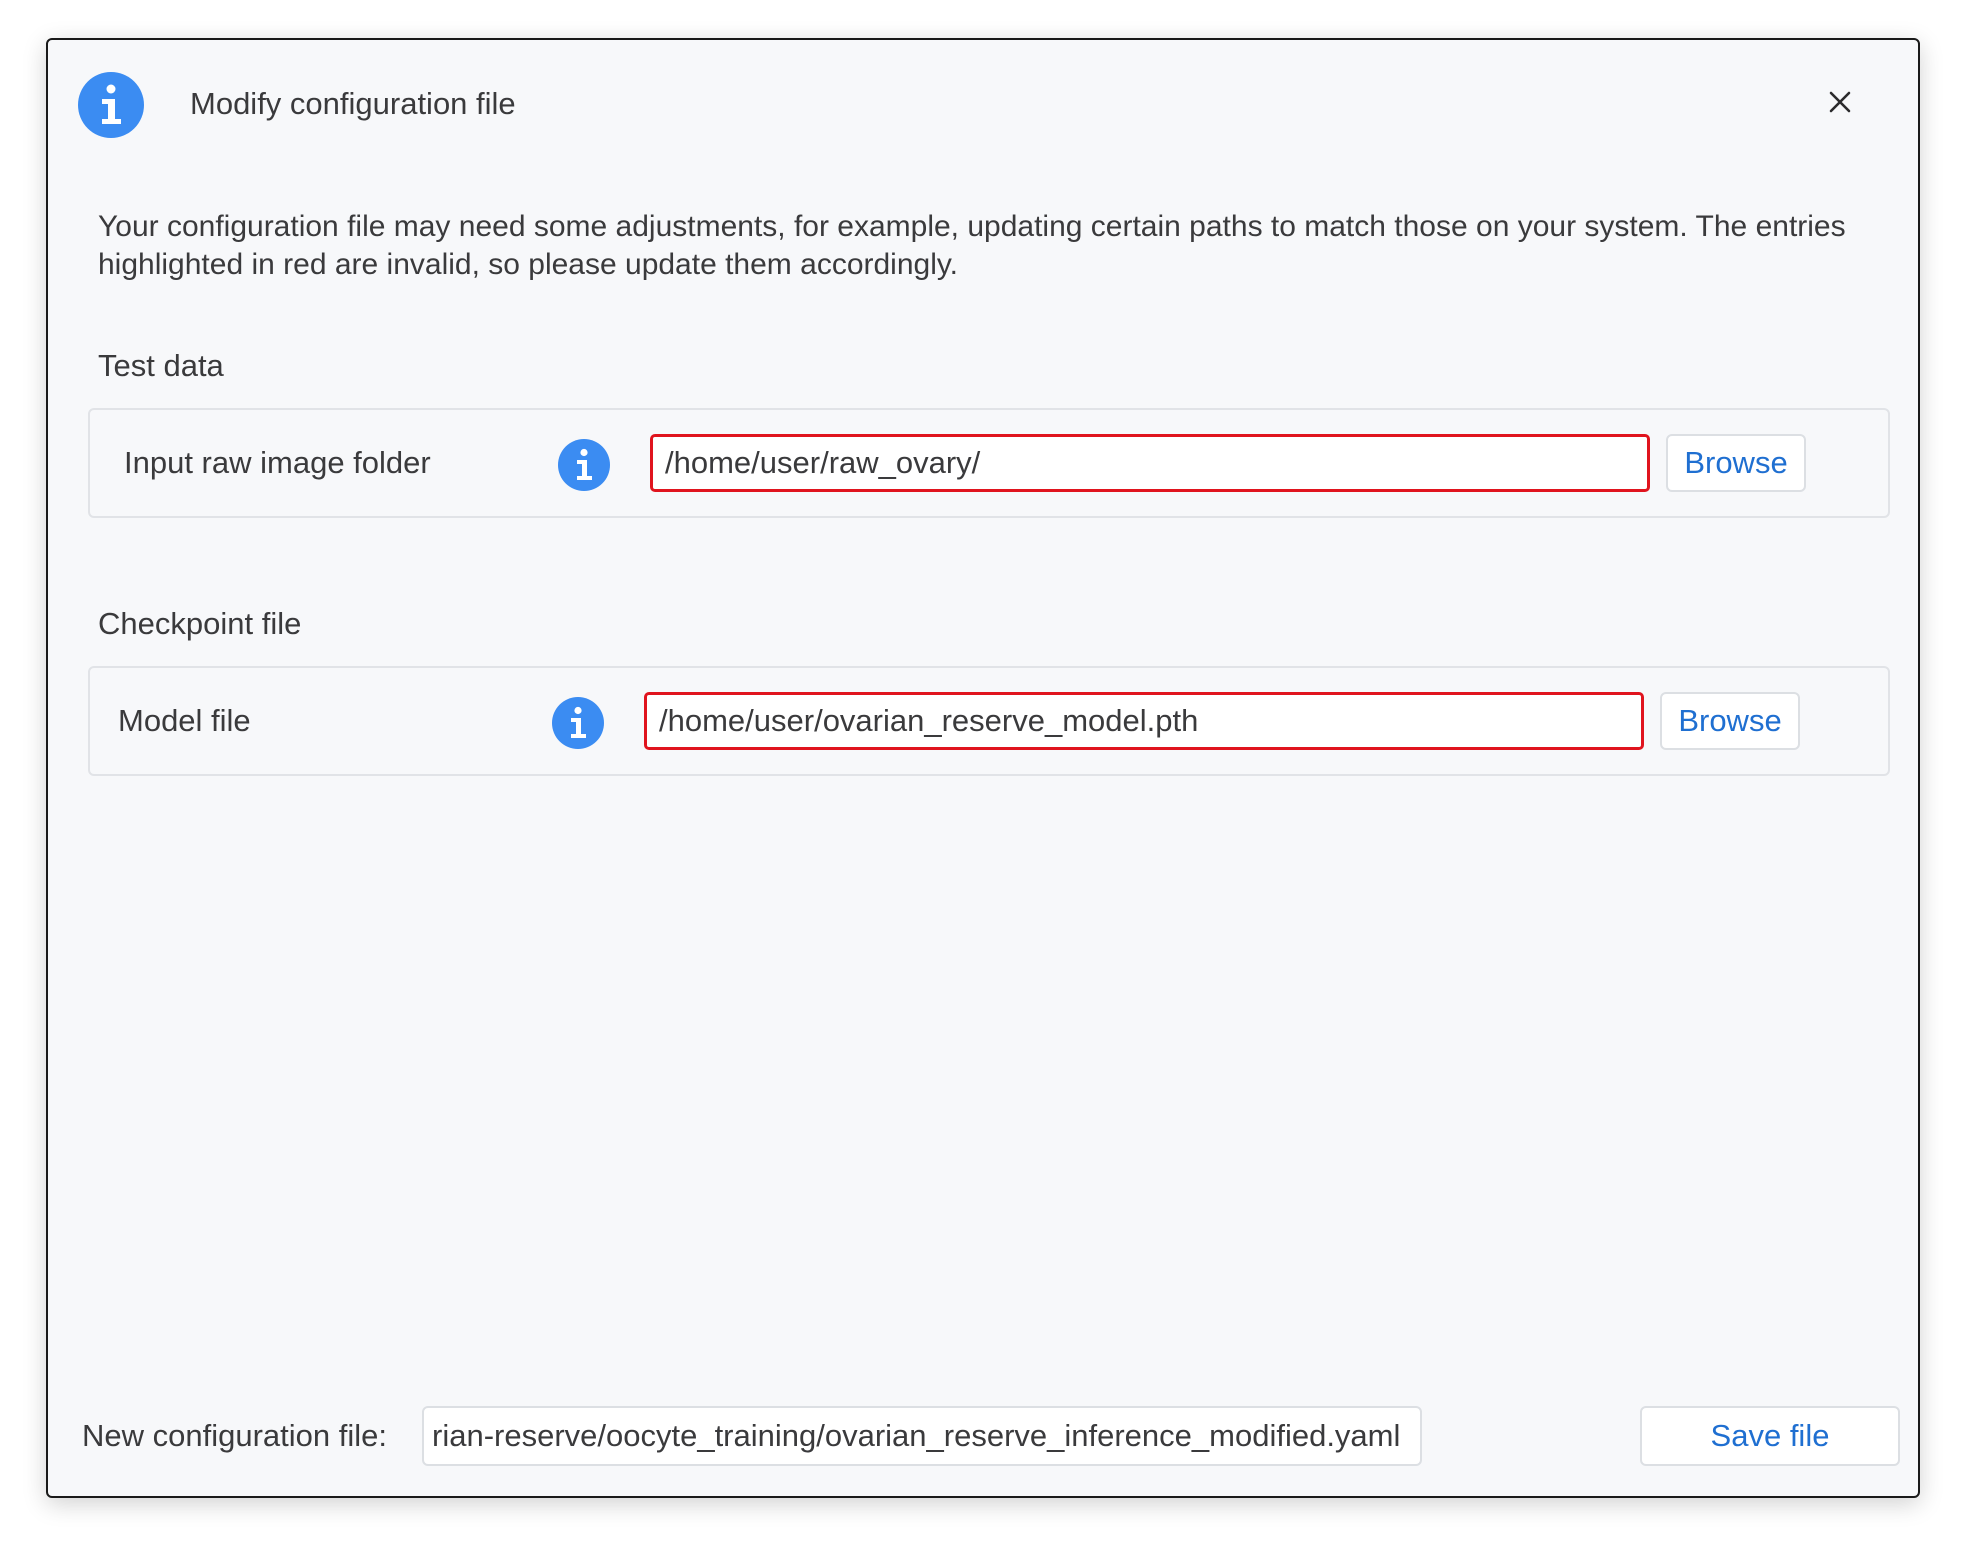 This screenshot has width=1968, height=1554. What do you see at coordinates (161, 365) in the screenshot?
I see `section-title-test-data: Test data` at bounding box center [161, 365].